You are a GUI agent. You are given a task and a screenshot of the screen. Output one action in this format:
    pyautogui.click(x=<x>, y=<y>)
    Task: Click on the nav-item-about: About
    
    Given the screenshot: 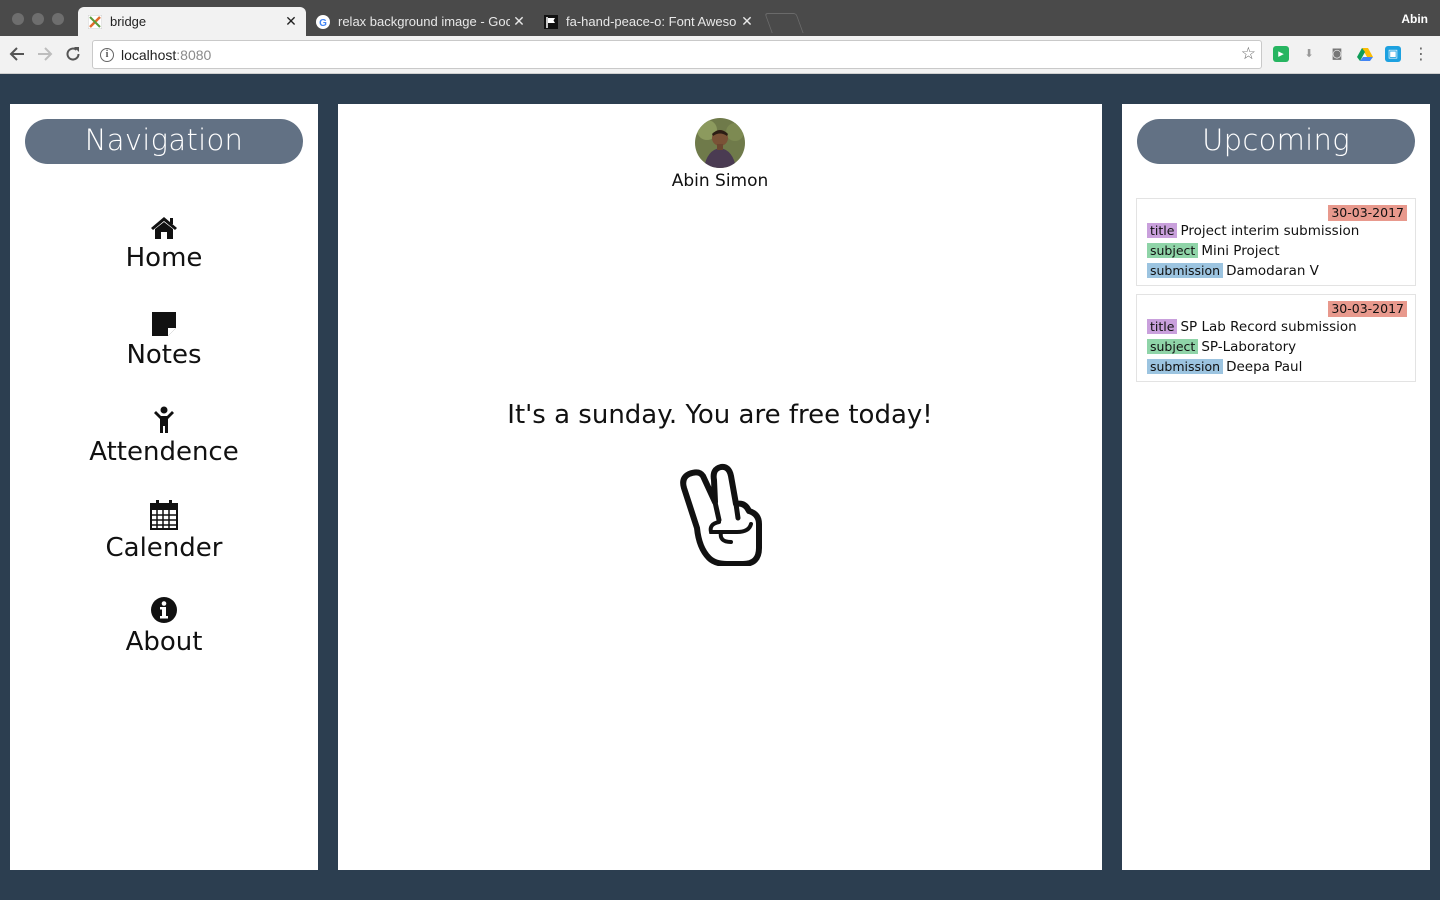 What is the action you would take?
    pyautogui.click(x=164, y=627)
    